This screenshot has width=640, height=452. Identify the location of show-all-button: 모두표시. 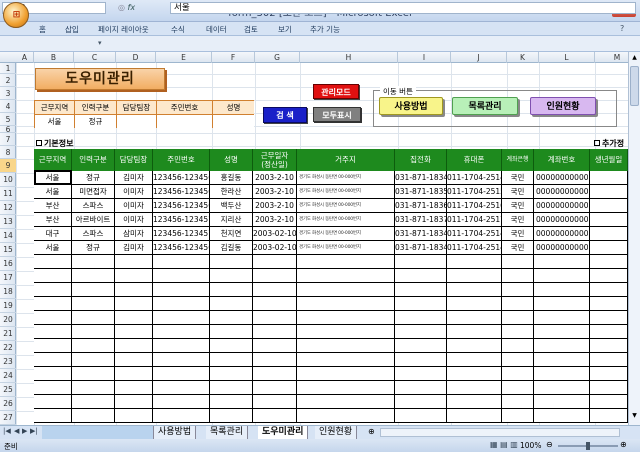
(337, 114).